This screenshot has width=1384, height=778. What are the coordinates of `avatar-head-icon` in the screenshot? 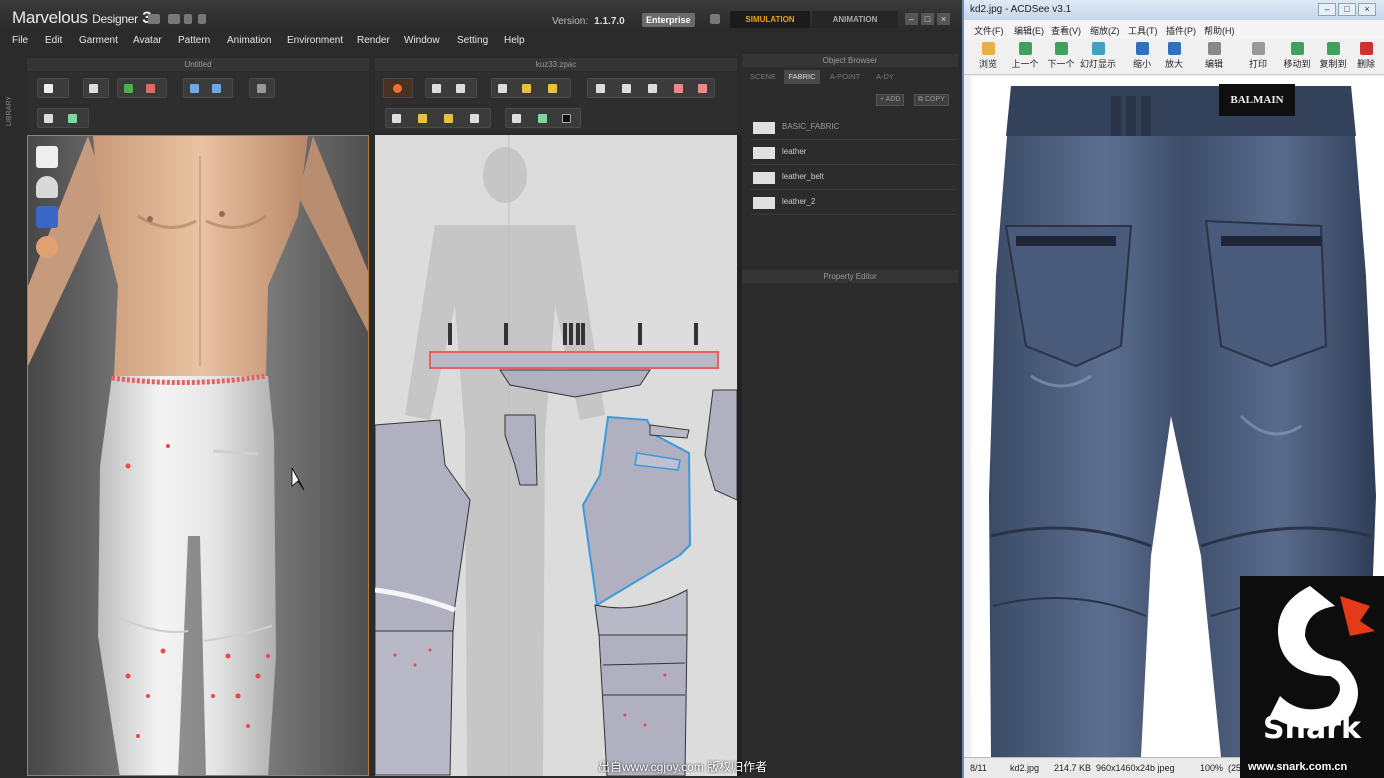 It's located at (47, 247).